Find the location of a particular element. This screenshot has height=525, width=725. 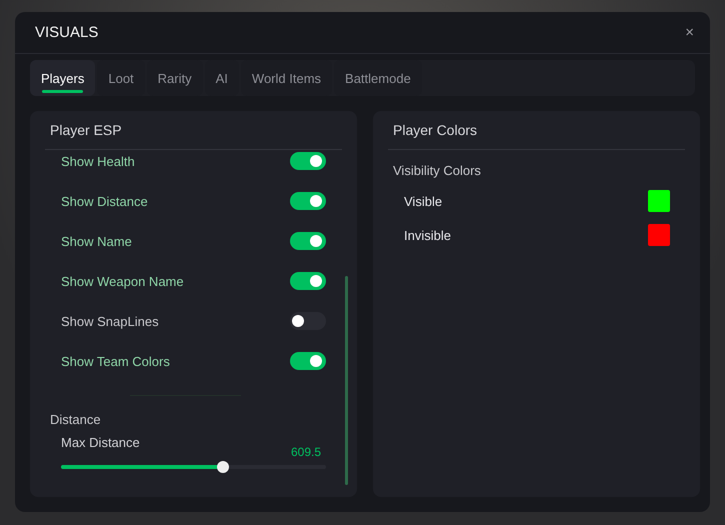

slider-label: Max Distance is located at coordinates (100, 443).